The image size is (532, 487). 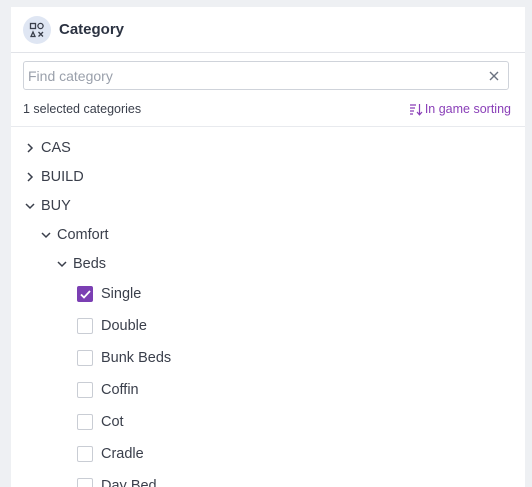 I want to click on shapes-icon, so click(x=37, y=29).